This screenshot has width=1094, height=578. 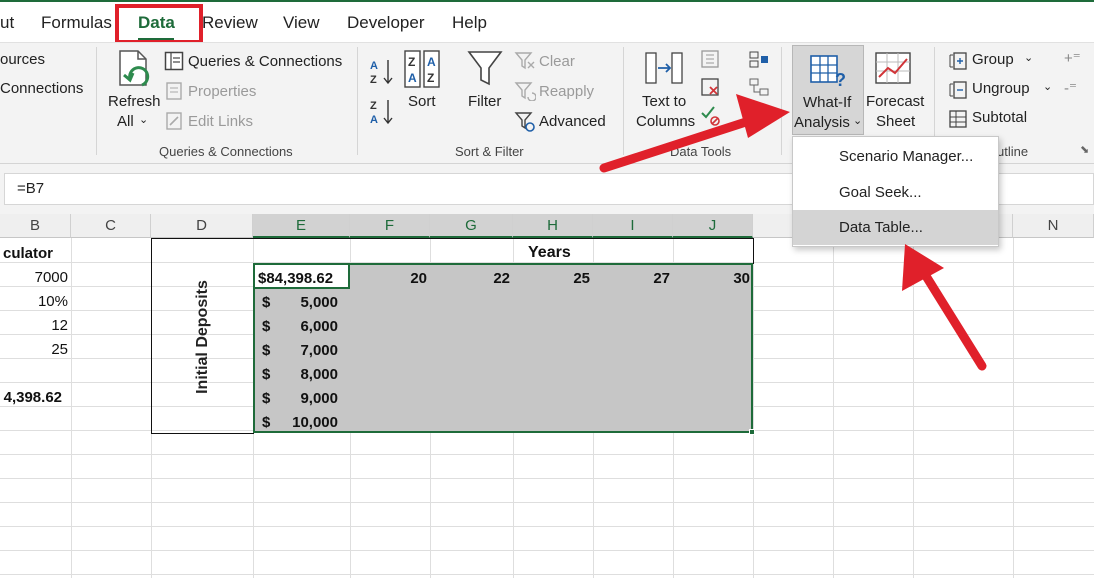 What do you see at coordinates (33, 397) in the screenshot?
I see `cell-b8: 4,398.62` at bounding box center [33, 397].